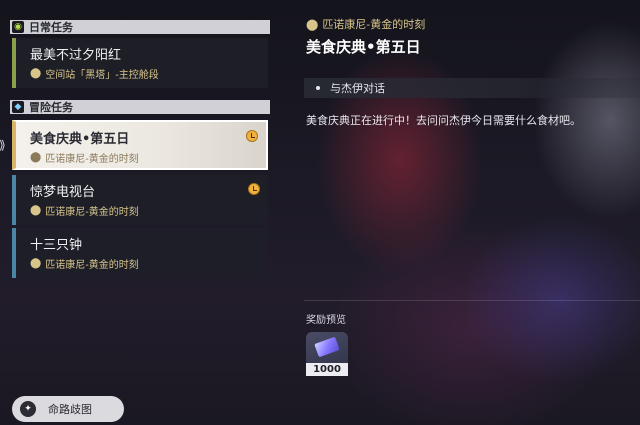 The image size is (640, 425). Describe the element at coordinates (140, 145) in the screenshot. I see `quest-item-adventure-1: 美食庆典•第五日 ⬤ 匹诺康尼-黄金的时刻` at that location.